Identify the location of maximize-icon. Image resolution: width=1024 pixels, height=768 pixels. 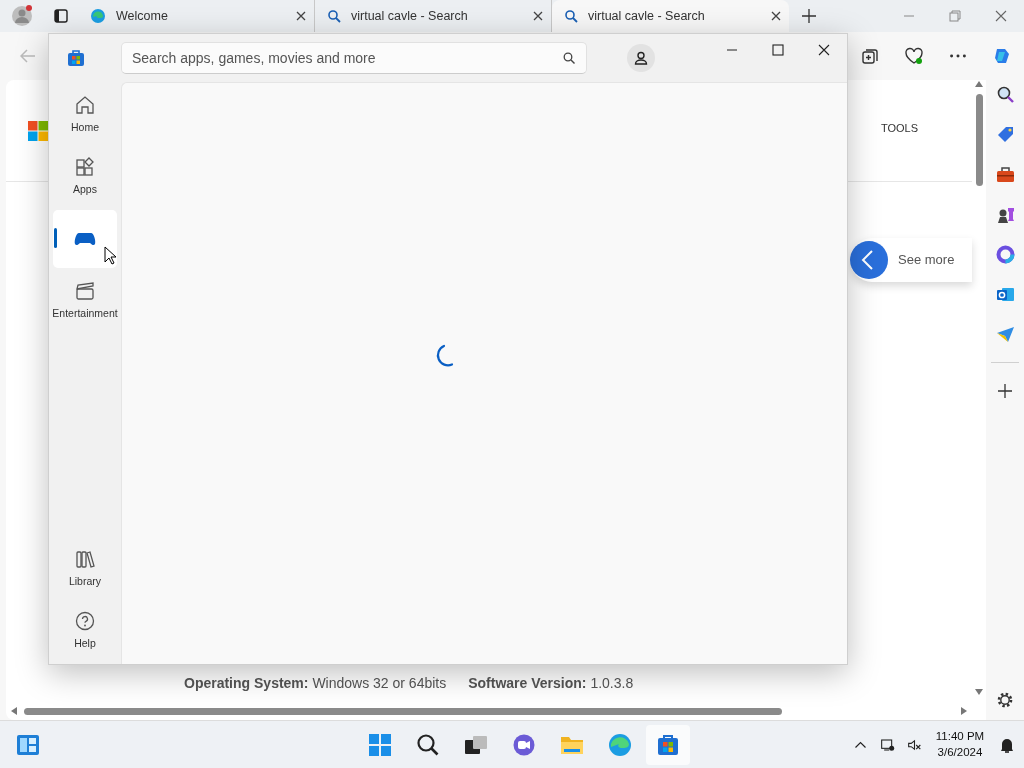
(778, 50).